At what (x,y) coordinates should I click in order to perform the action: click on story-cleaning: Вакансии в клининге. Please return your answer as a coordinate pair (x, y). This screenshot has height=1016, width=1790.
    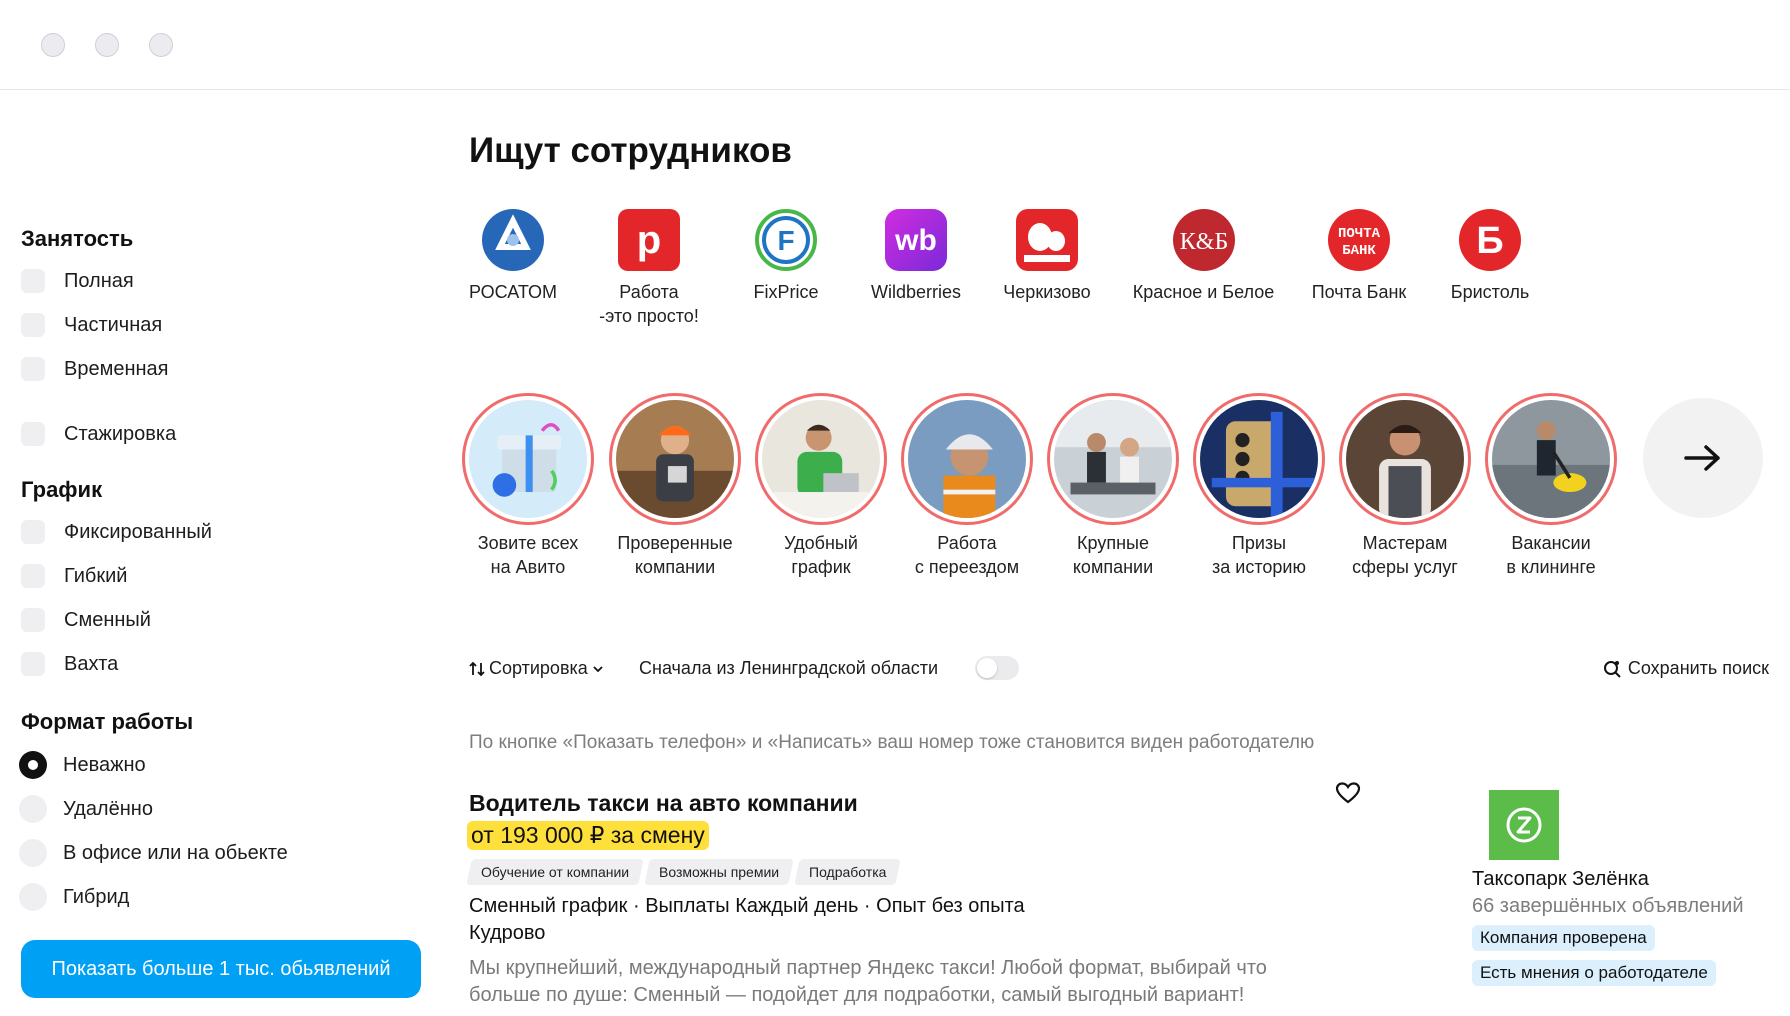
    Looking at the image, I should click on (1551, 486).